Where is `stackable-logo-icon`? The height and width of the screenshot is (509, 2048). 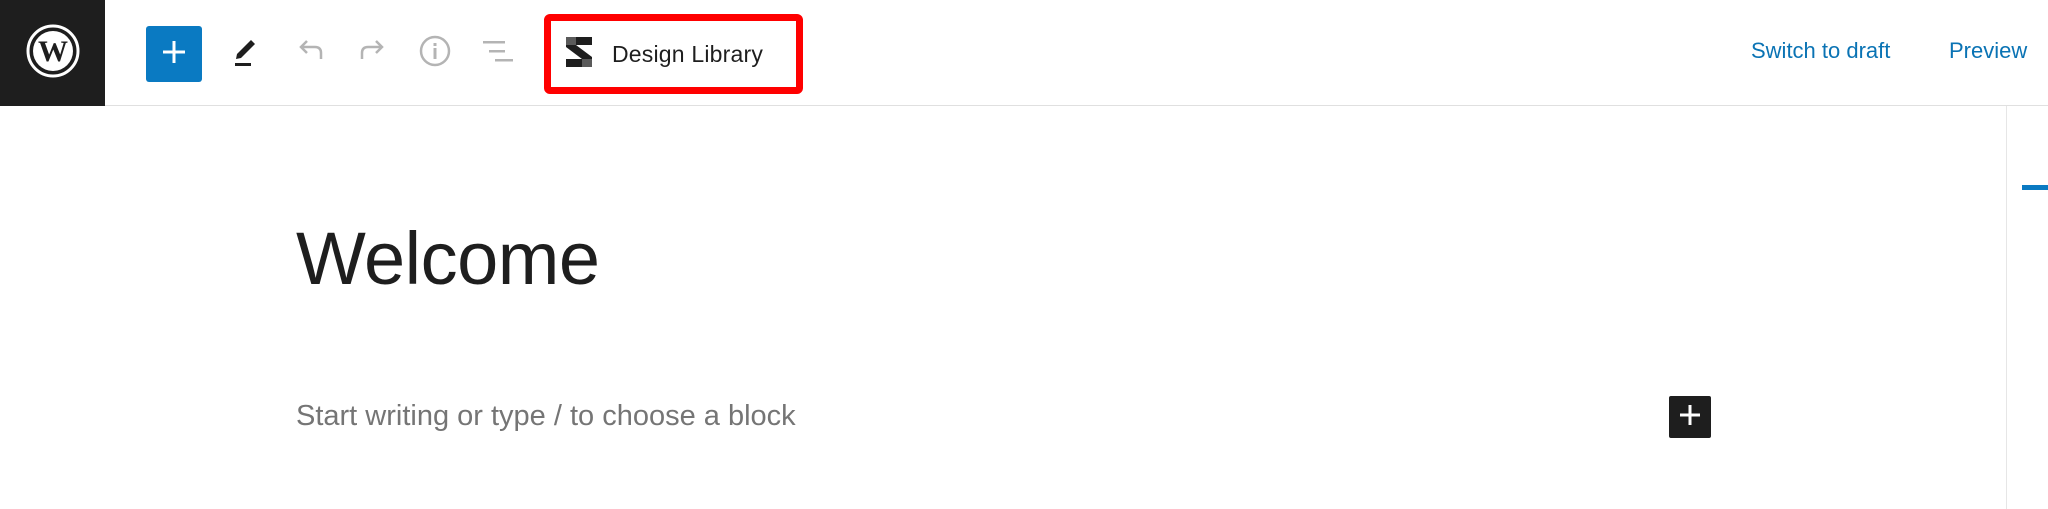 stackable-logo-icon is located at coordinates (579, 54).